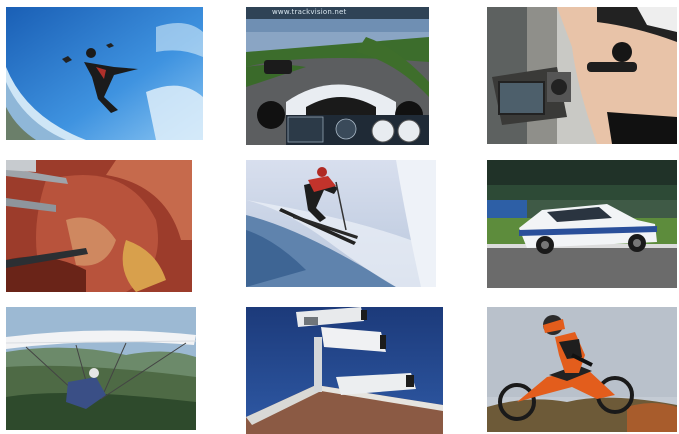 This screenshot has height=434, width=679. What do you see at coordinates (101, 368) in the screenshot?
I see `hang-glider-photo` at bounding box center [101, 368].